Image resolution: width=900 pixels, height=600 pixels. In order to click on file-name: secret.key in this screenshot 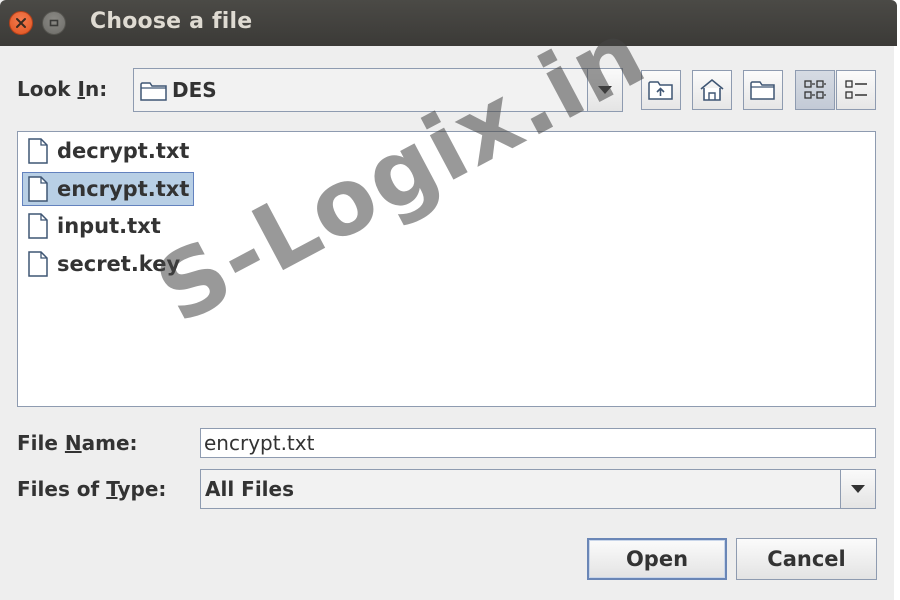, I will do `click(119, 263)`.